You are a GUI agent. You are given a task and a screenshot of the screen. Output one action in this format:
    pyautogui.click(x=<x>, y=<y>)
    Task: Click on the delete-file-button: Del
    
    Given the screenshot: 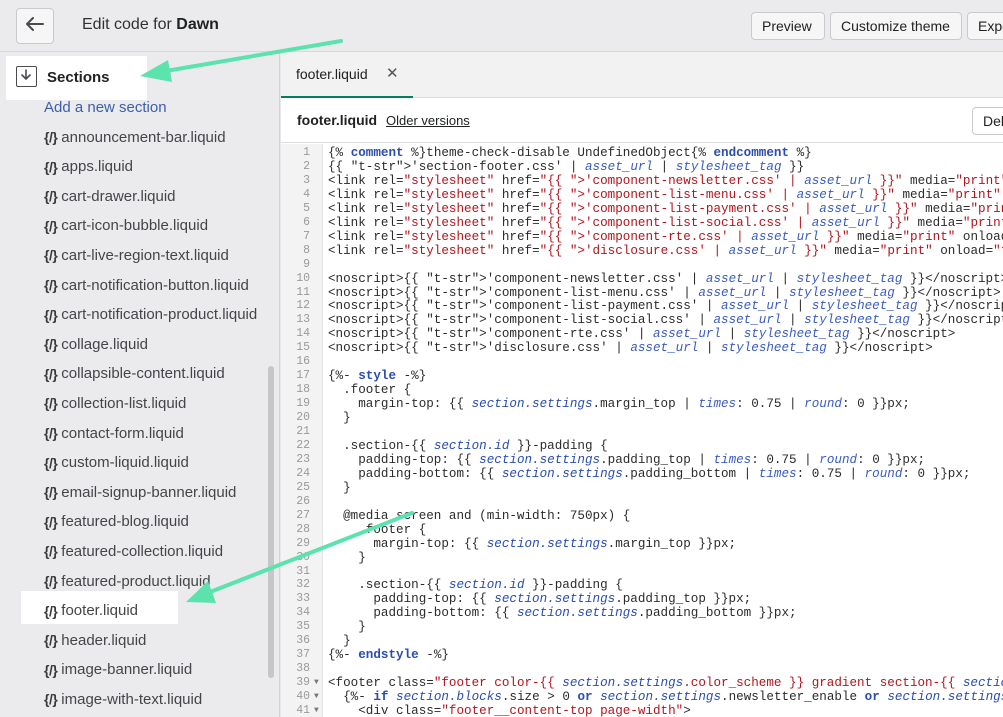 What is the action you would take?
    pyautogui.click(x=987, y=121)
    